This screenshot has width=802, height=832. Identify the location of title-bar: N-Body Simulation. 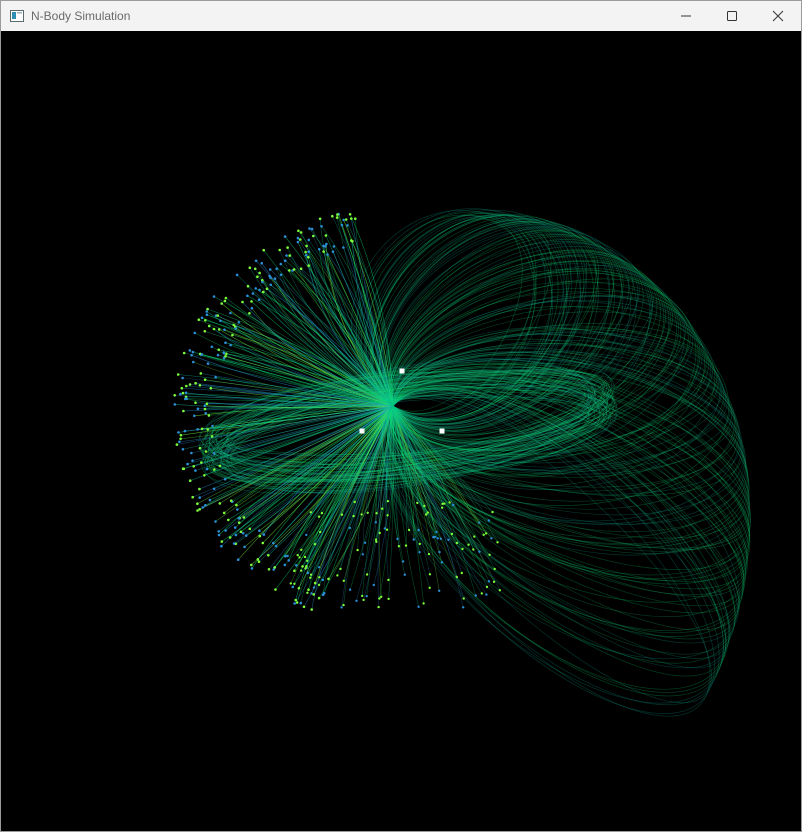
(401, 16).